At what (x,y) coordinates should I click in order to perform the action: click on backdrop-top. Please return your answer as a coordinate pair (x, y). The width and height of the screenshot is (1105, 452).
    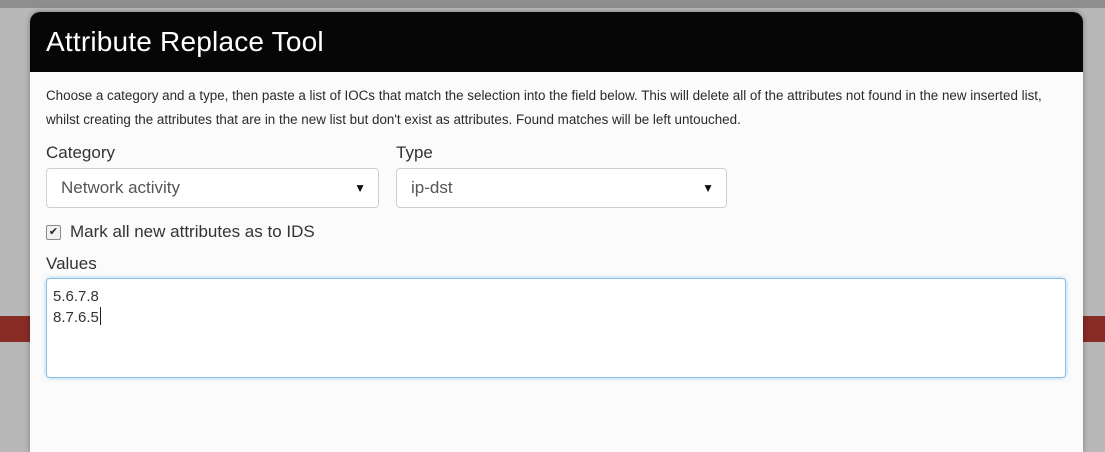
    Looking at the image, I should click on (552, 4).